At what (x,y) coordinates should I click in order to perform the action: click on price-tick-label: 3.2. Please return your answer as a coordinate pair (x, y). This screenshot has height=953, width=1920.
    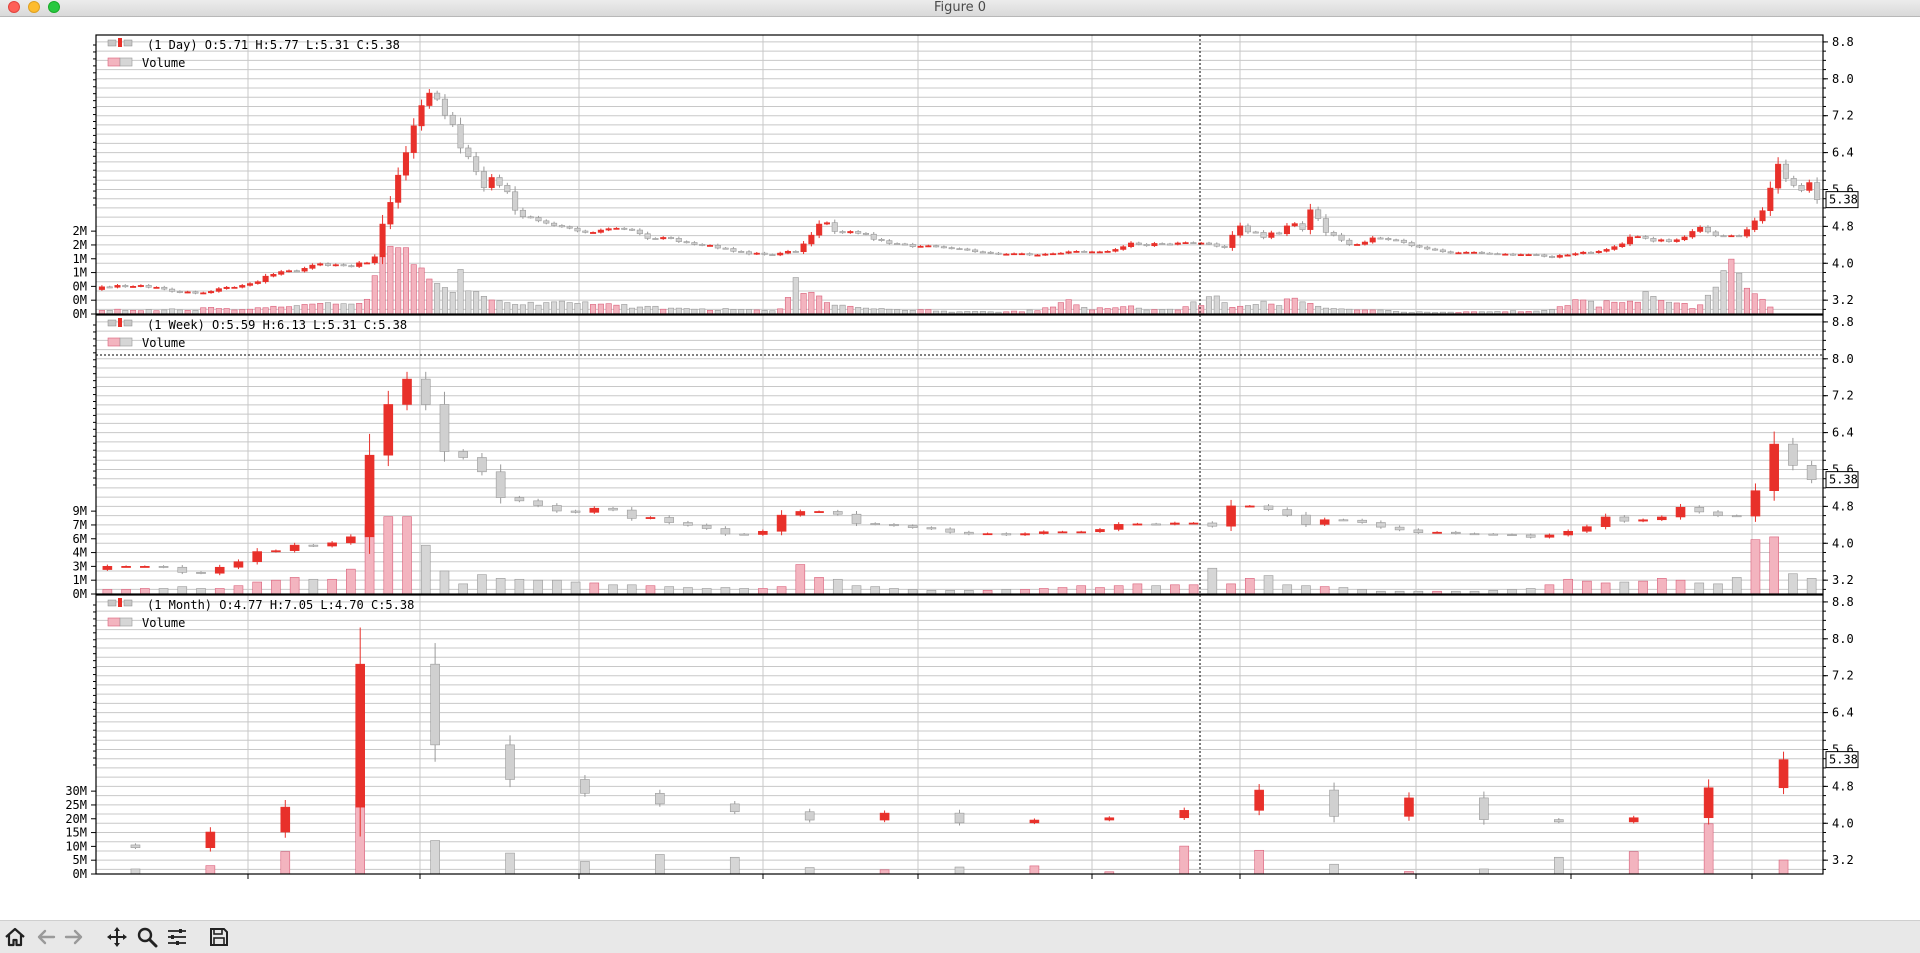
    Looking at the image, I should click on (1843, 300).